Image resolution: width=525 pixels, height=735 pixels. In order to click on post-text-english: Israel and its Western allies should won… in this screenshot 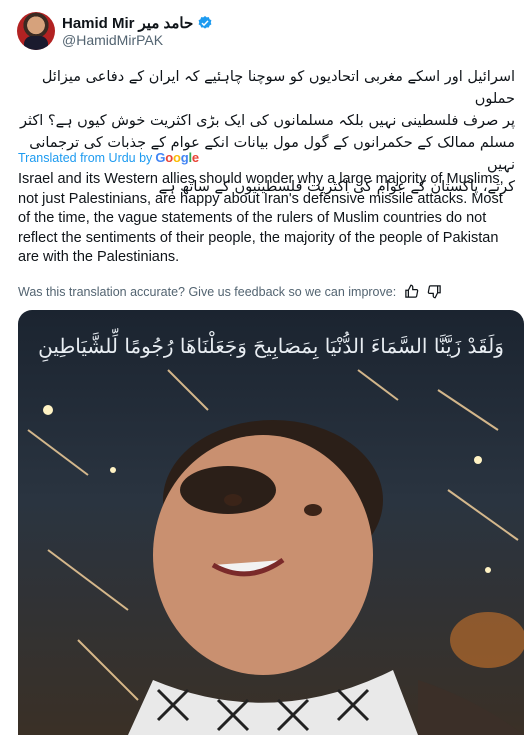, I will do `click(261, 218)`.